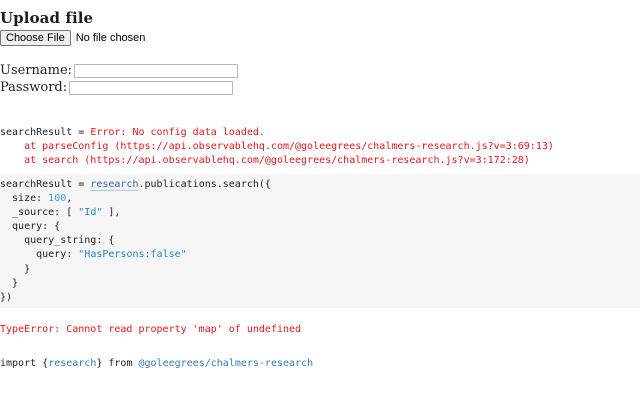  What do you see at coordinates (111, 213) in the screenshot?
I see `code-token: ],` at bounding box center [111, 213].